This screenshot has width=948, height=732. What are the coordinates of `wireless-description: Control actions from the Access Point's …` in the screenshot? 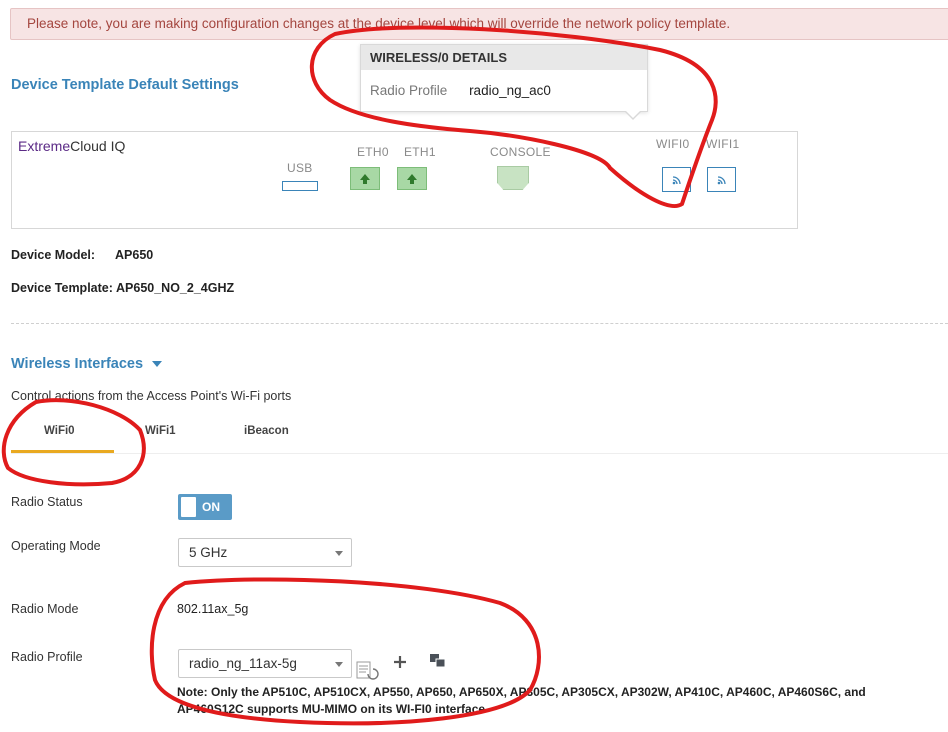 It's located at (151, 396).